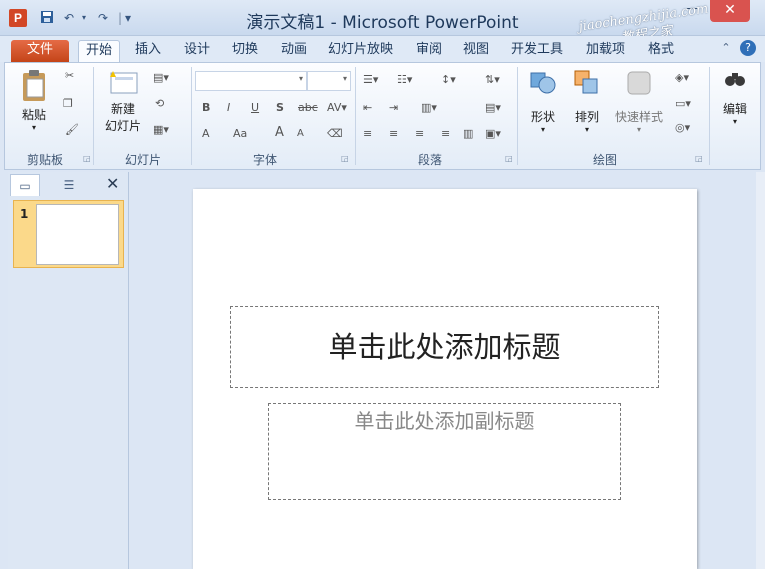 The width and height of the screenshot is (765, 569). What do you see at coordinates (24, 214) in the screenshot?
I see `slide-number: 1` at bounding box center [24, 214].